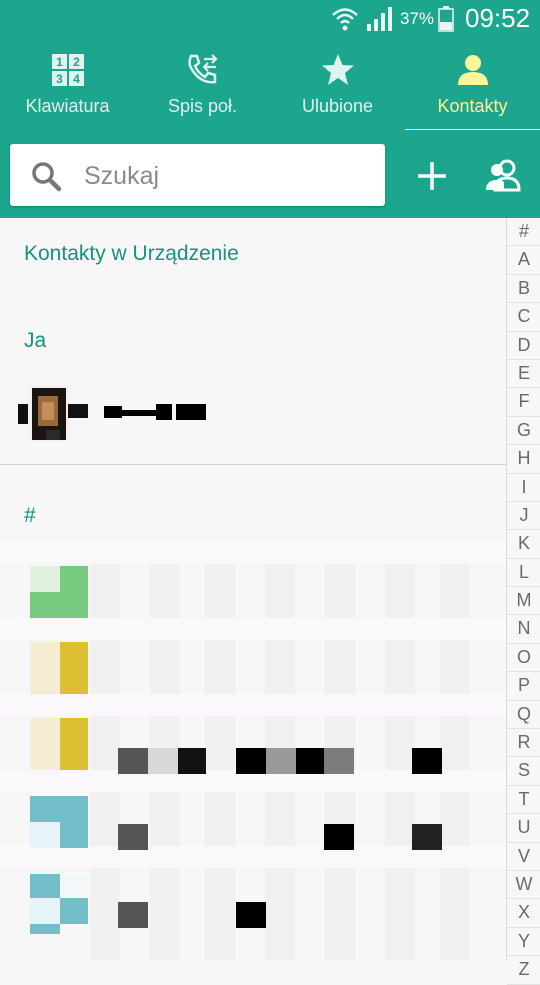 The height and width of the screenshot is (985, 540). Describe the element at coordinates (523, 260) in the screenshot. I see `index-letter: A` at that location.